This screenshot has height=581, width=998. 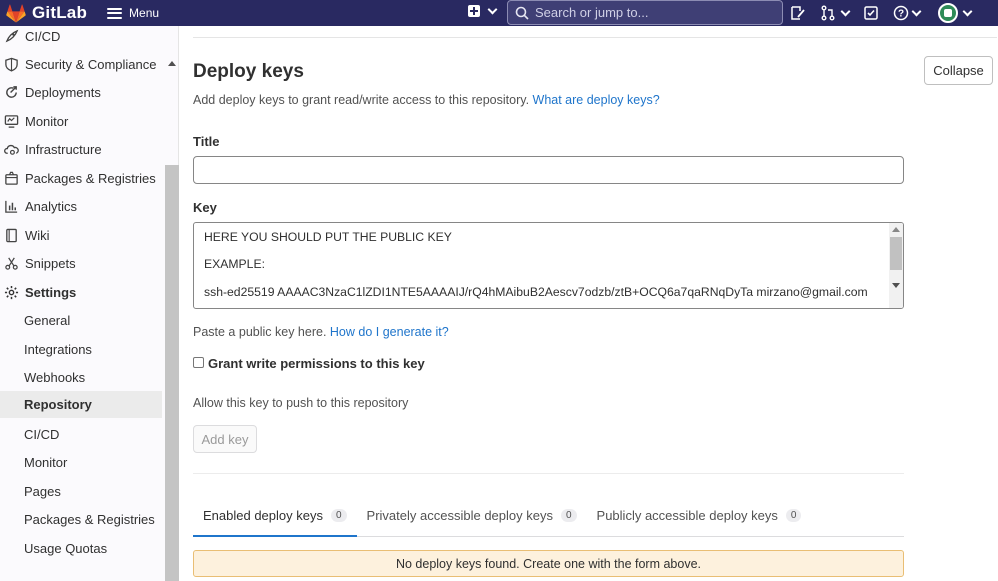 I want to click on help-text: Paste a public key here., so click(x=260, y=332).